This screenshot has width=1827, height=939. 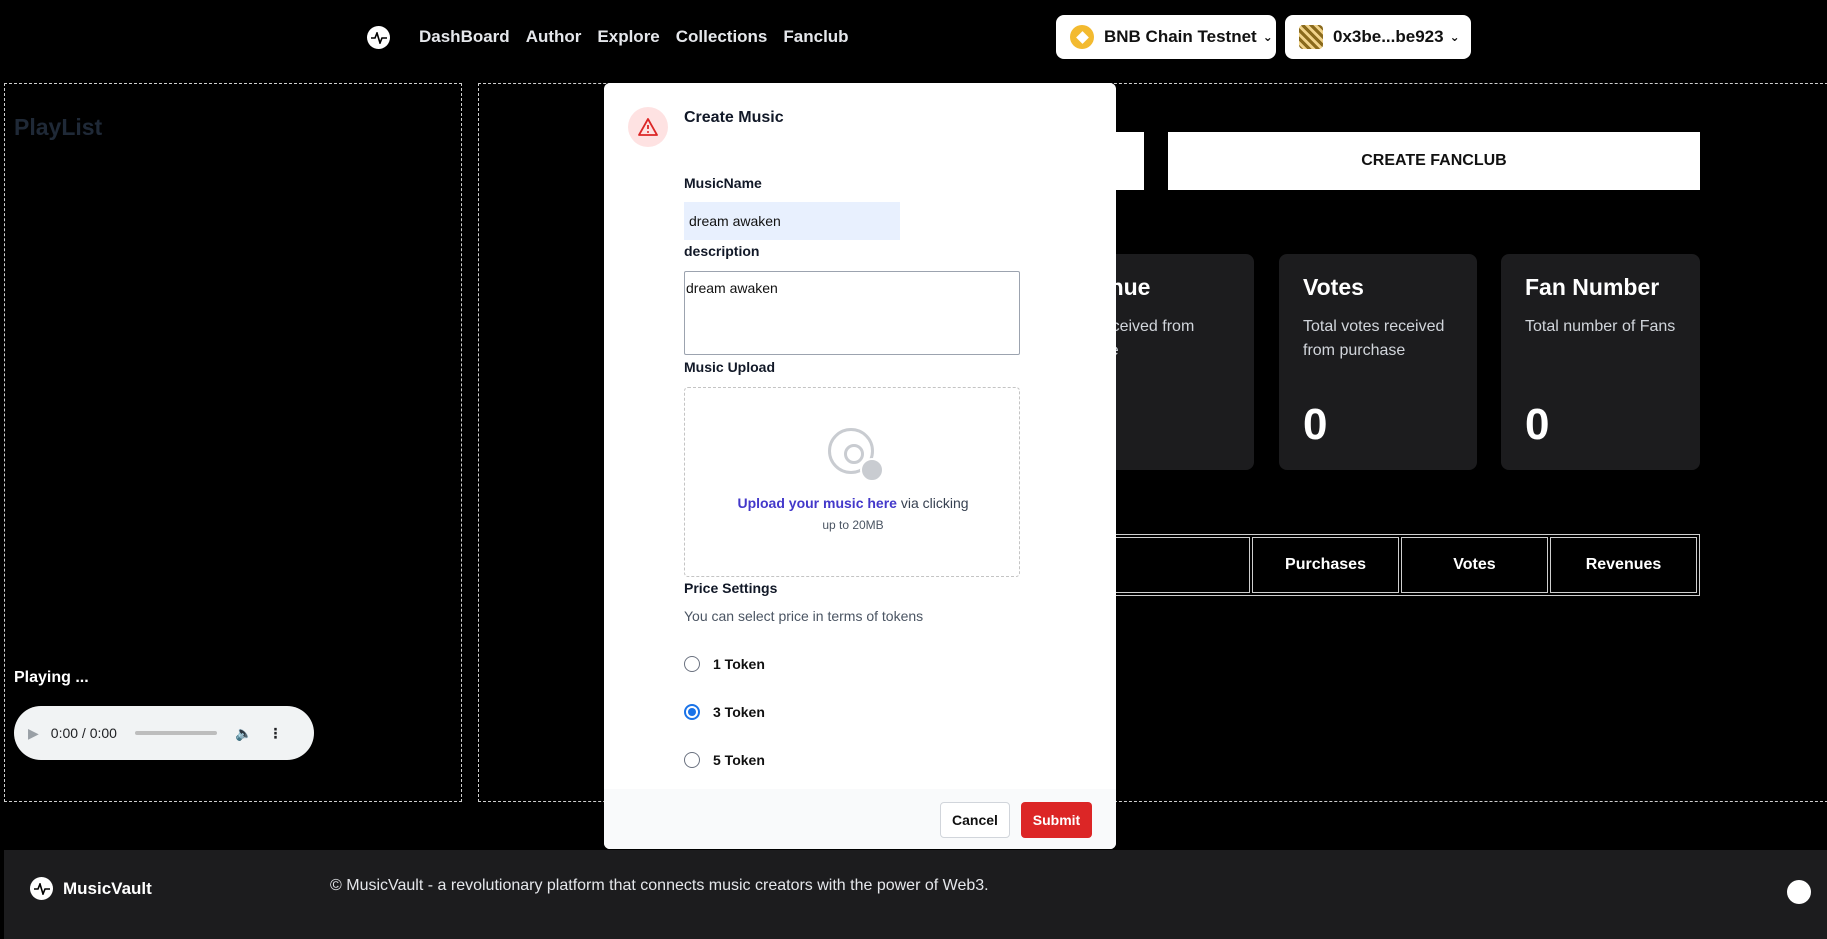 I want to click on music-upload-label: Music Upload, so click(x=730, y=367).